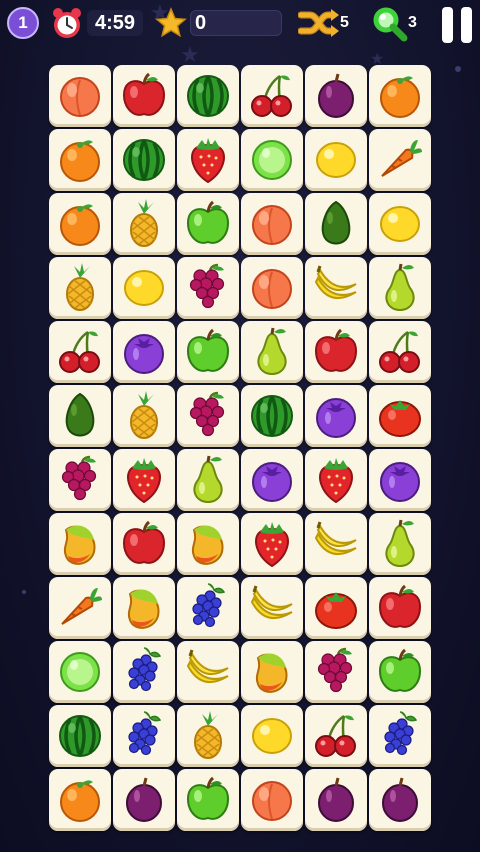  What do you see at coordinates (115, 23) in the screenshot?
I see `timer-display: 4:59` at bounding box center [115, 23].